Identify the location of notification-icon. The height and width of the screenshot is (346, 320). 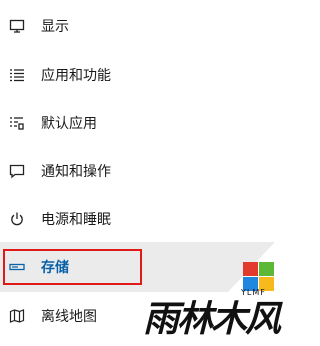
(17, 171).